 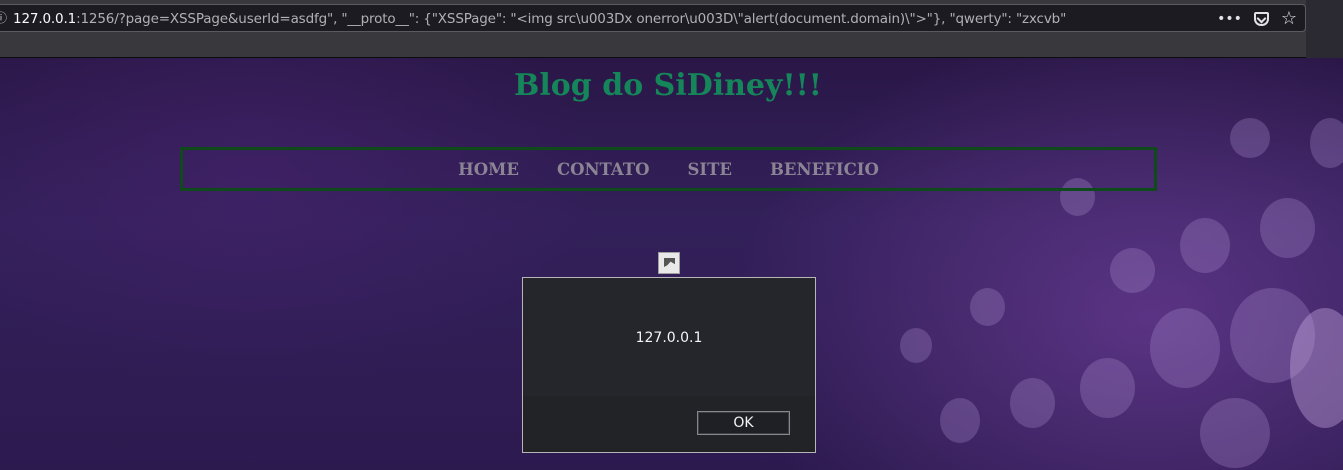 I want to click on toolbar-edge, so click(x=1324, y=29).